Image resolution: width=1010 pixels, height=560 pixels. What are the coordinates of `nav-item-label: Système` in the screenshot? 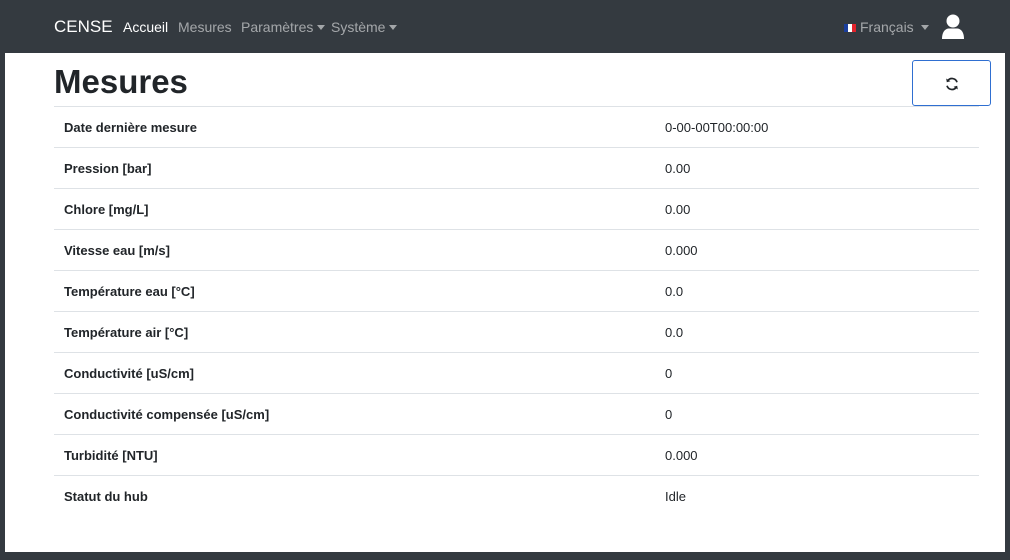 It's located at (358, 27).